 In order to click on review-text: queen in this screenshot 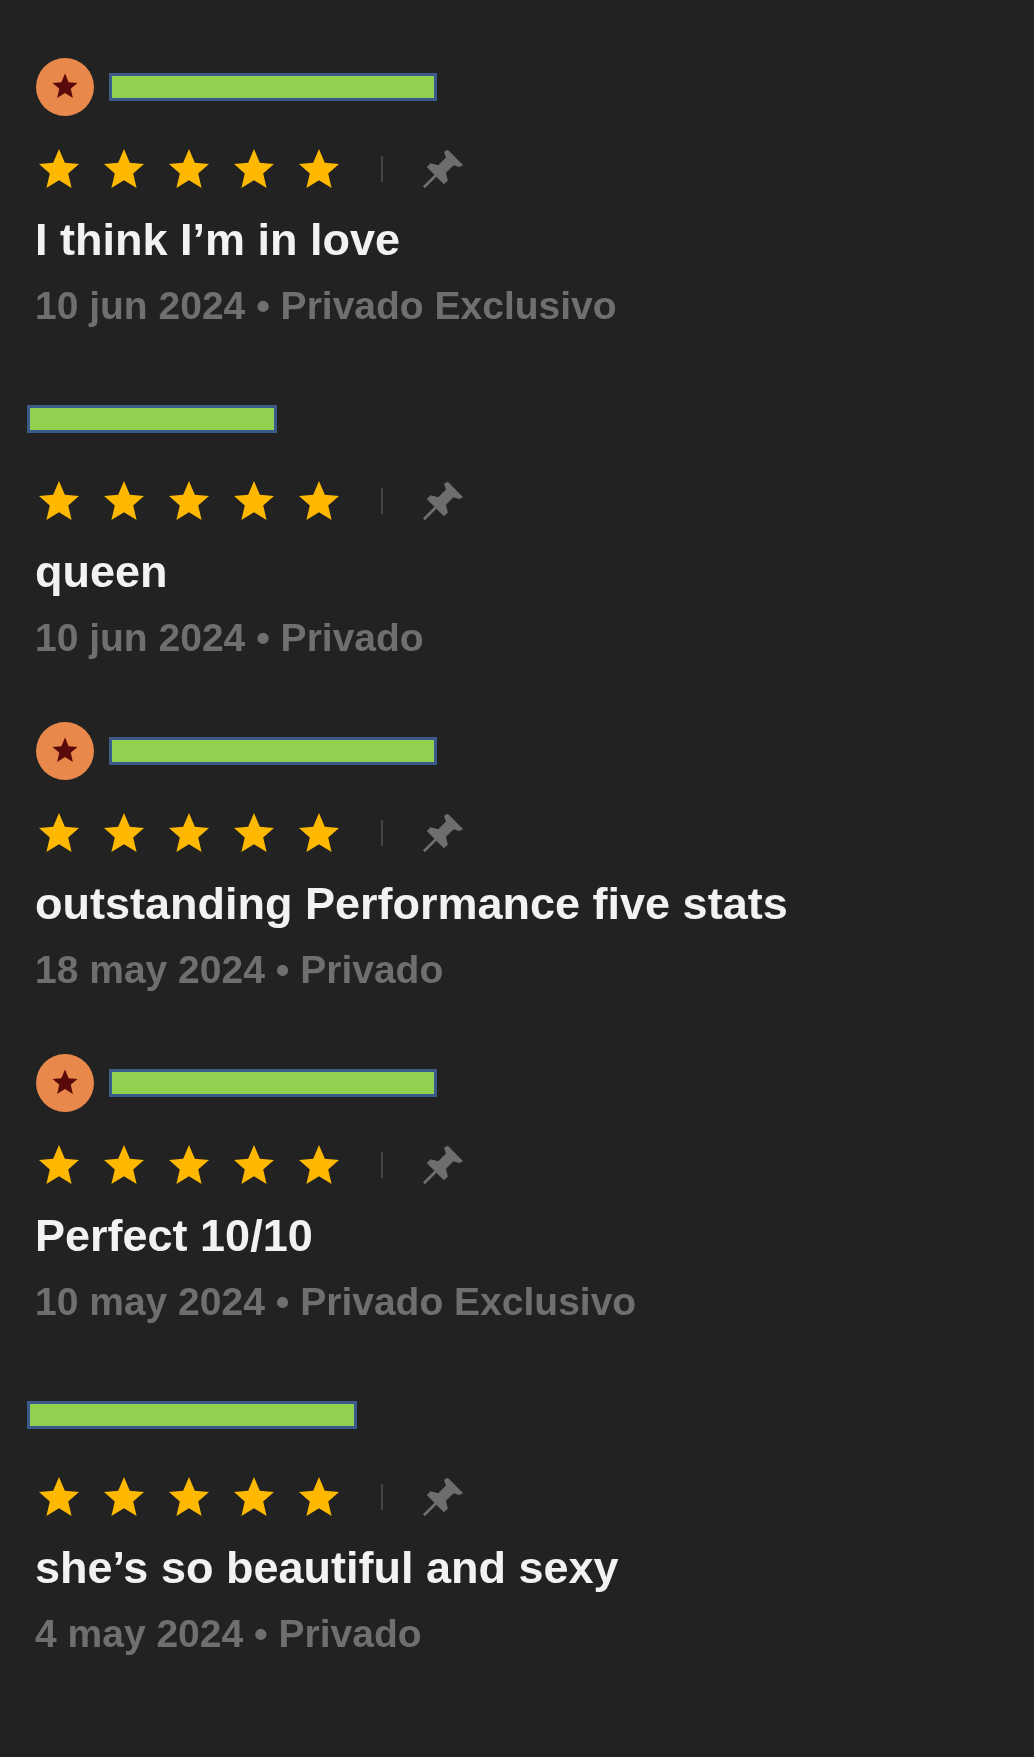, I will do `click(102, 572)`.